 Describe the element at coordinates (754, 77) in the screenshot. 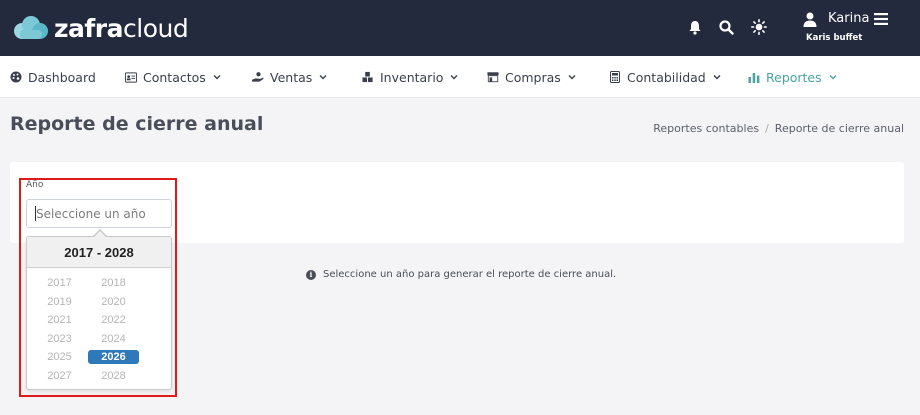

I see `bar-chart-icon` at that location.